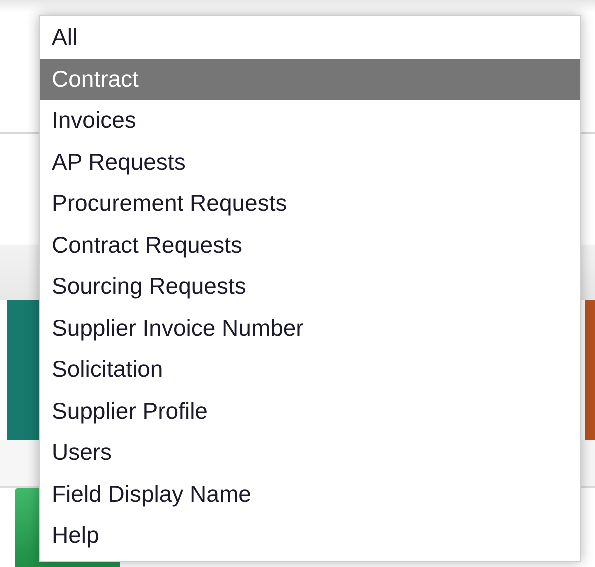  I want to click on dropdown-option: AP Requests, so click(310, 162).